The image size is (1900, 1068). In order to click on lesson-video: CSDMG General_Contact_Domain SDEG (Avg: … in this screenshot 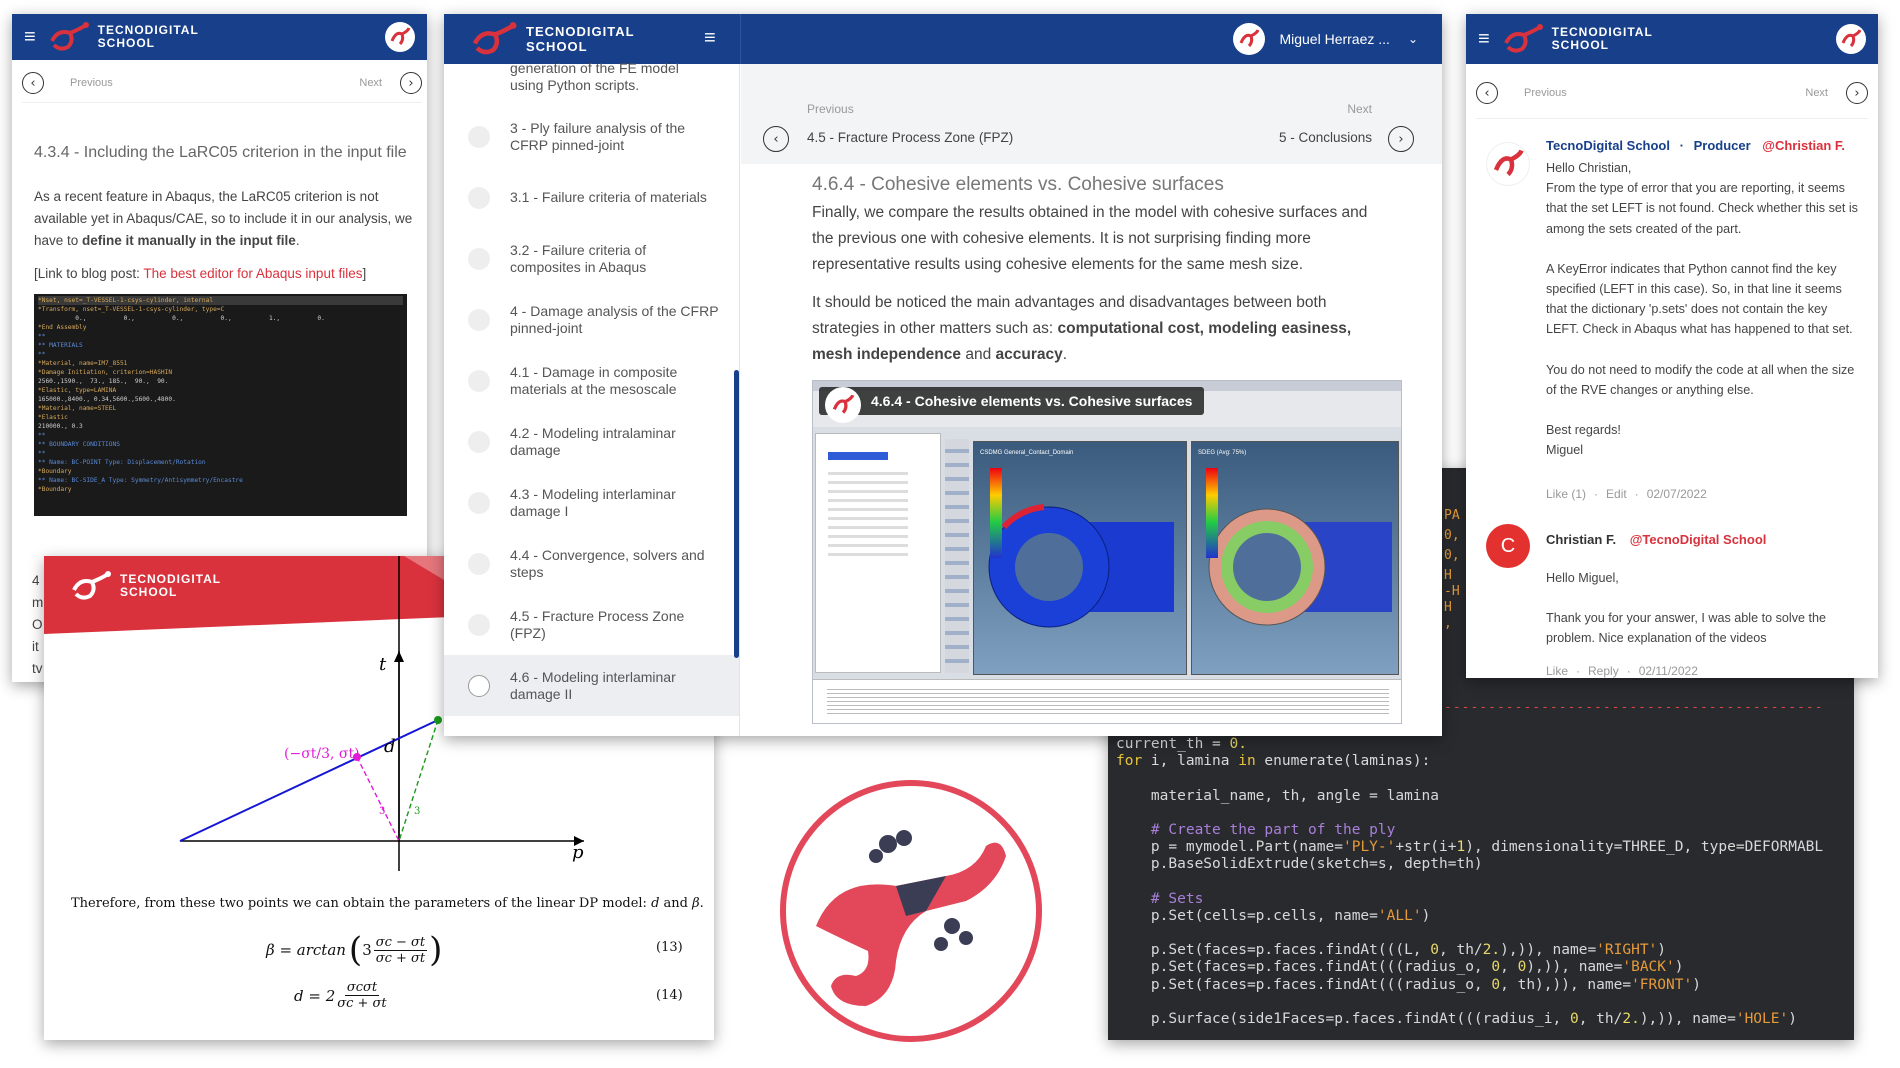, I will do `click(1107, 552)`.